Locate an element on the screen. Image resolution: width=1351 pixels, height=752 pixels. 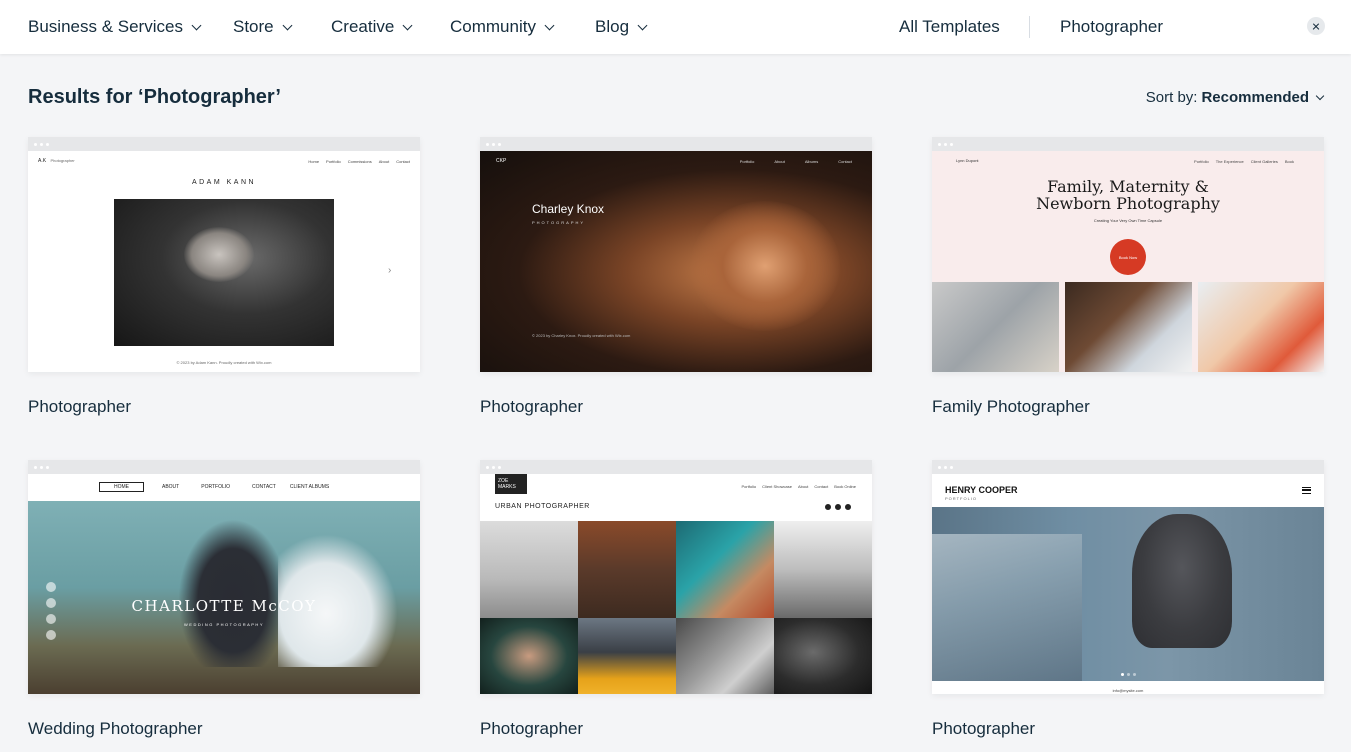
preview-logo-line: MARKS is located at coordinates (507, 487).